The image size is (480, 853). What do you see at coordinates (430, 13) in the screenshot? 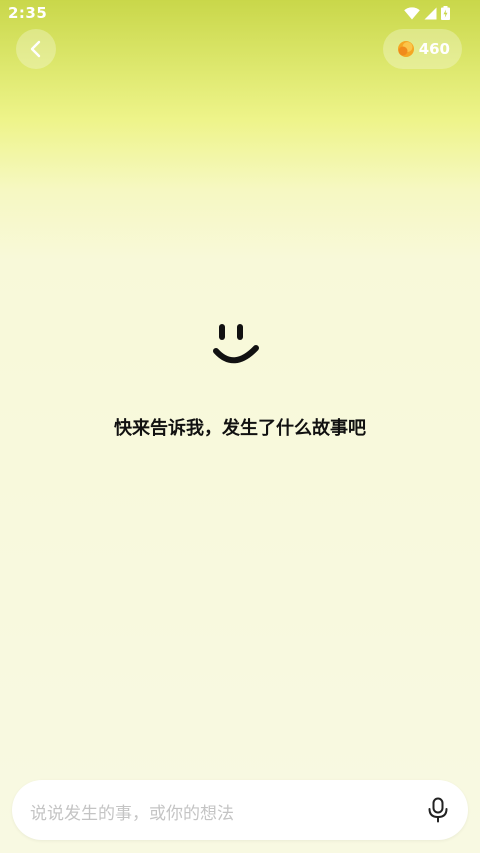
I see `signal-icon` at bounding box center [430, 13].